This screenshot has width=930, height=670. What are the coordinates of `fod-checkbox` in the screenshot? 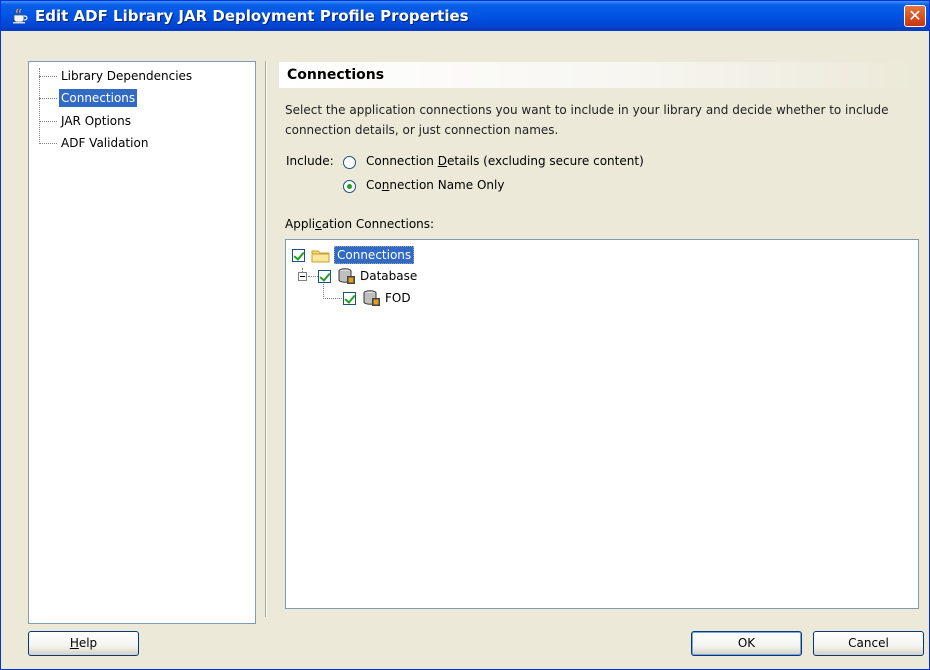 It's located at (349, 298).